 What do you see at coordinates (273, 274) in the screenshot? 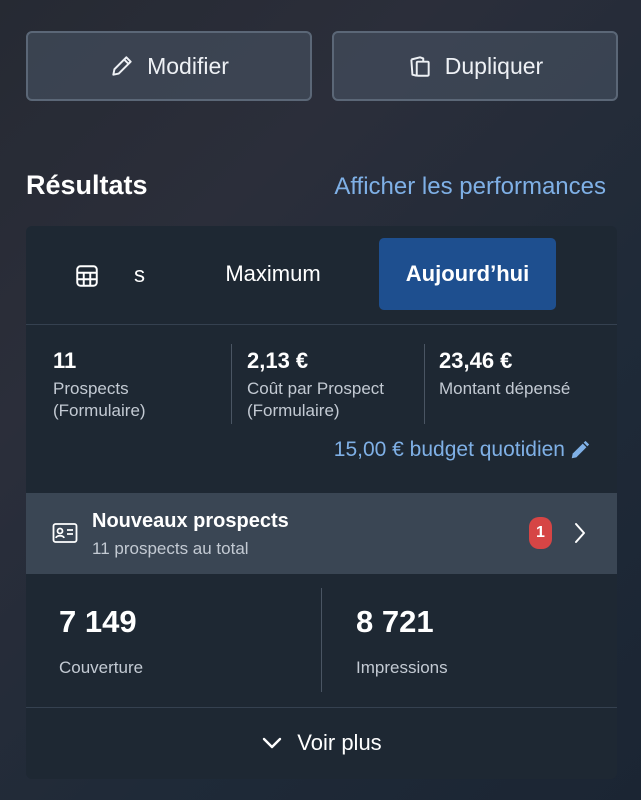
I see `tab-maximum: Maximum` at bounding box center [273, 274].